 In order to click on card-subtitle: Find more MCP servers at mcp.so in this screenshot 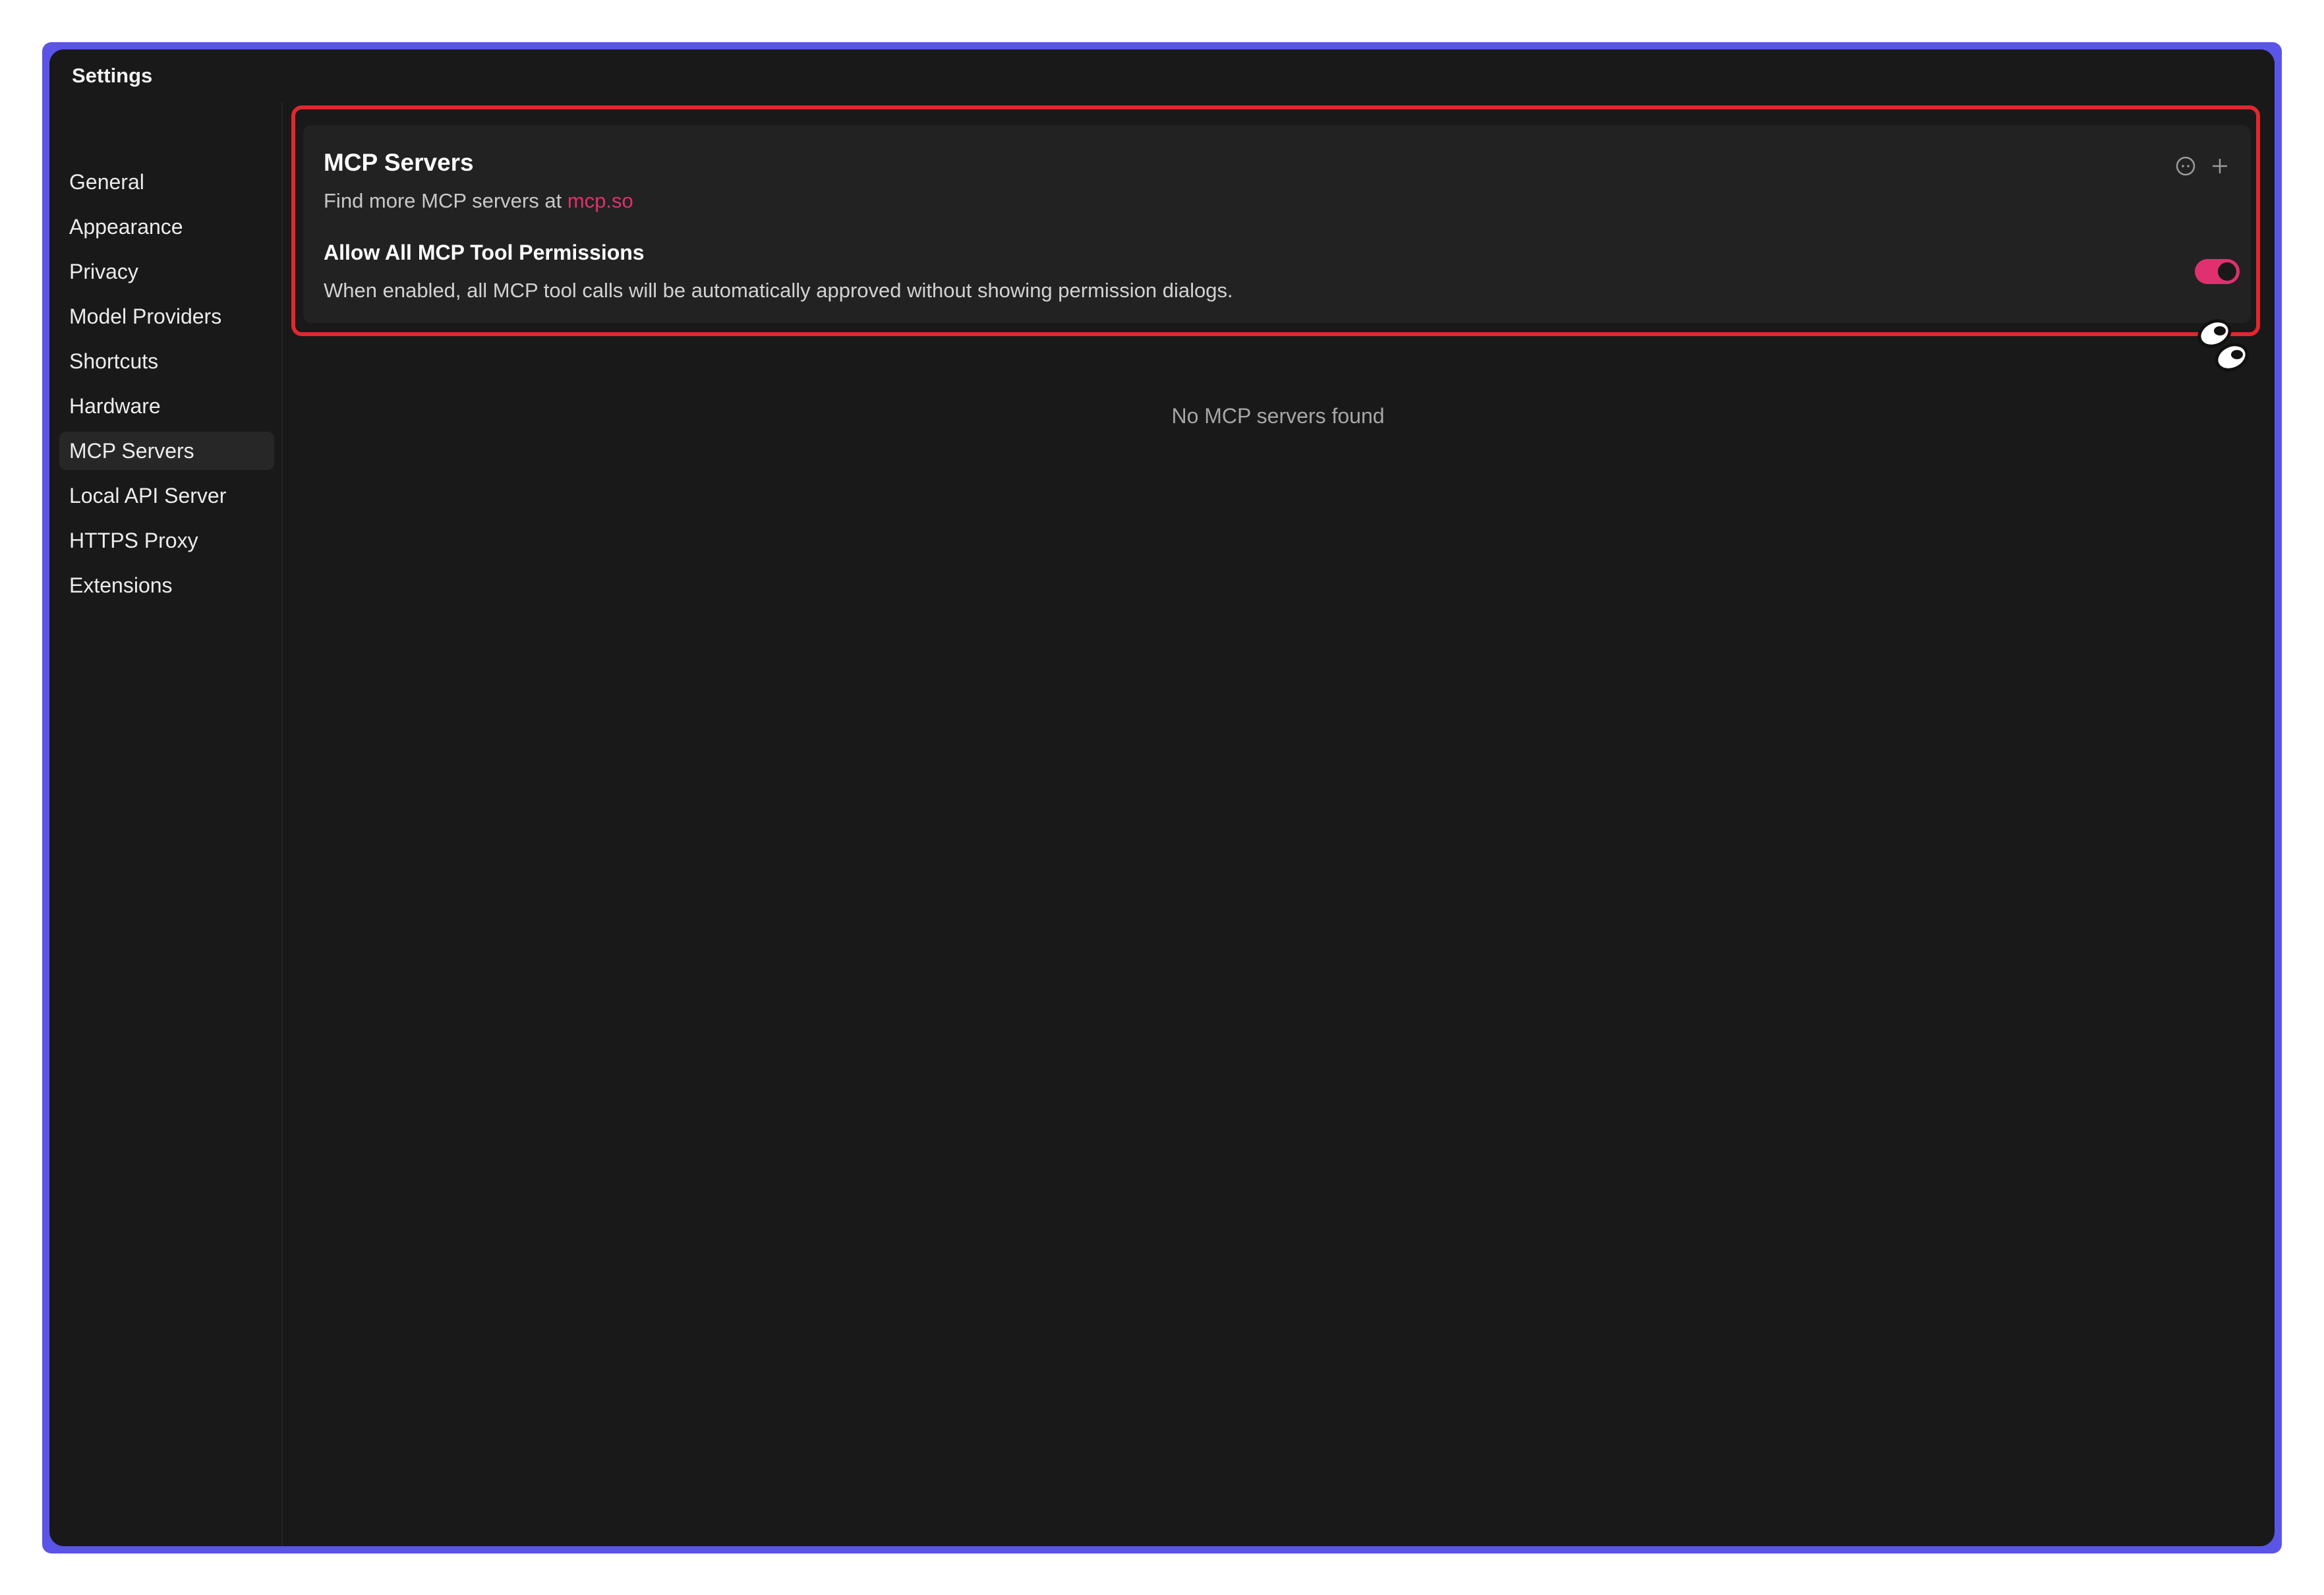, I will do `click(478, 201)`.